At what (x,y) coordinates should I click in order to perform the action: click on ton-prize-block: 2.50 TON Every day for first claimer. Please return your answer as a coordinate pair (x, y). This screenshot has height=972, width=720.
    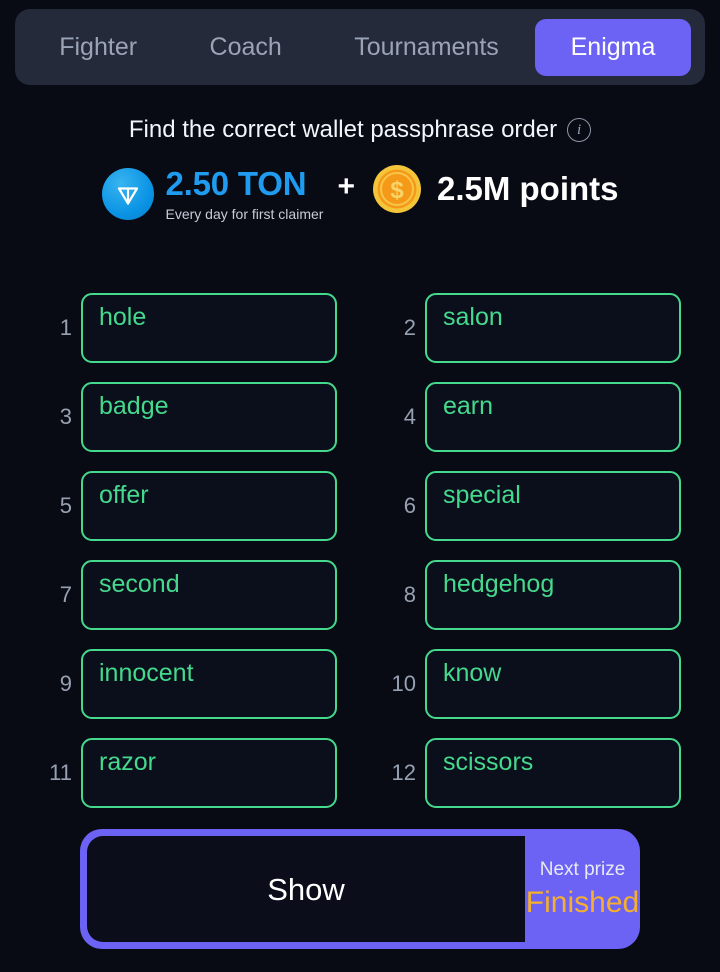
    Looking at the image, I should click on (245, 194).